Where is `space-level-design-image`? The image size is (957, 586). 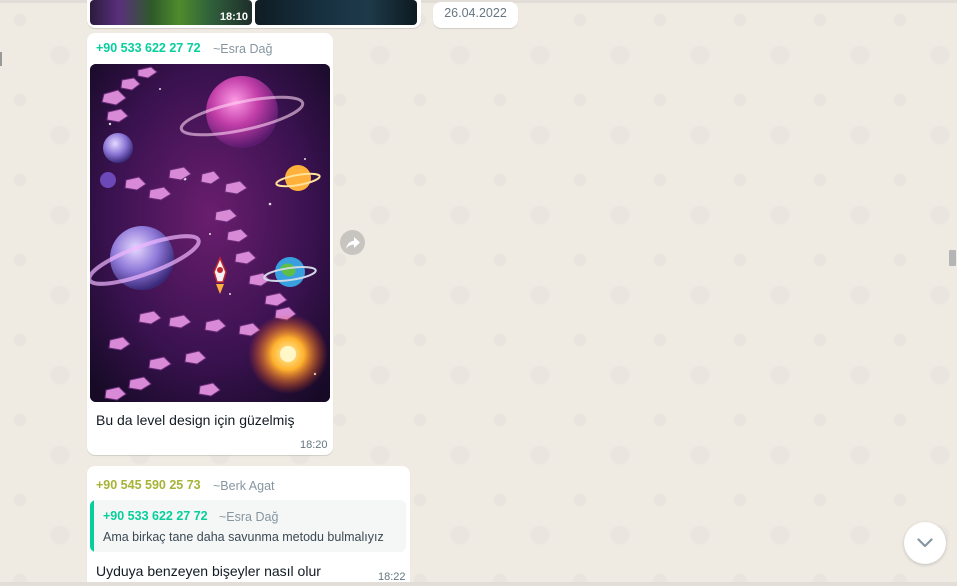 space-level-design-image is located at coordinates (210, 233).